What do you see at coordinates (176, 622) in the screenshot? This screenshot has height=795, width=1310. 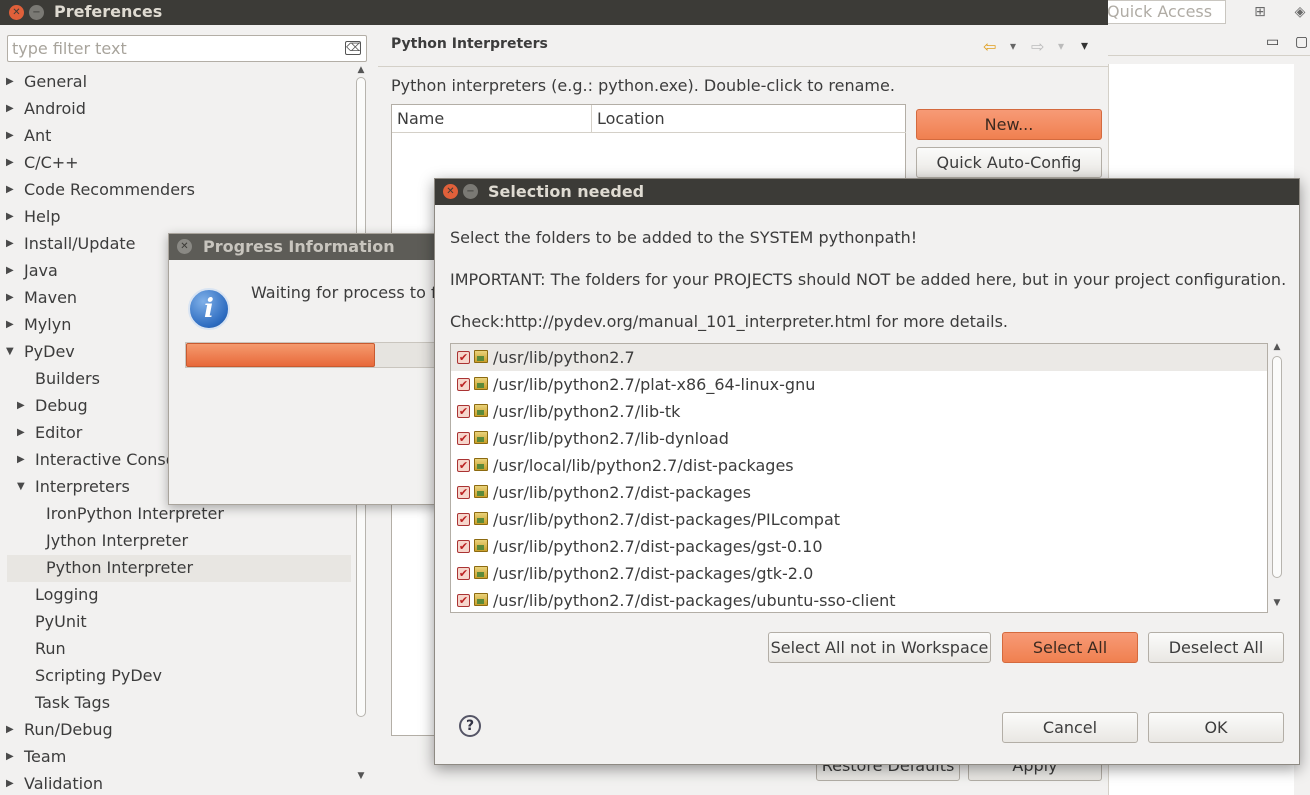 I see `tree-item: PyUnit` at bounding box center [176, 622].